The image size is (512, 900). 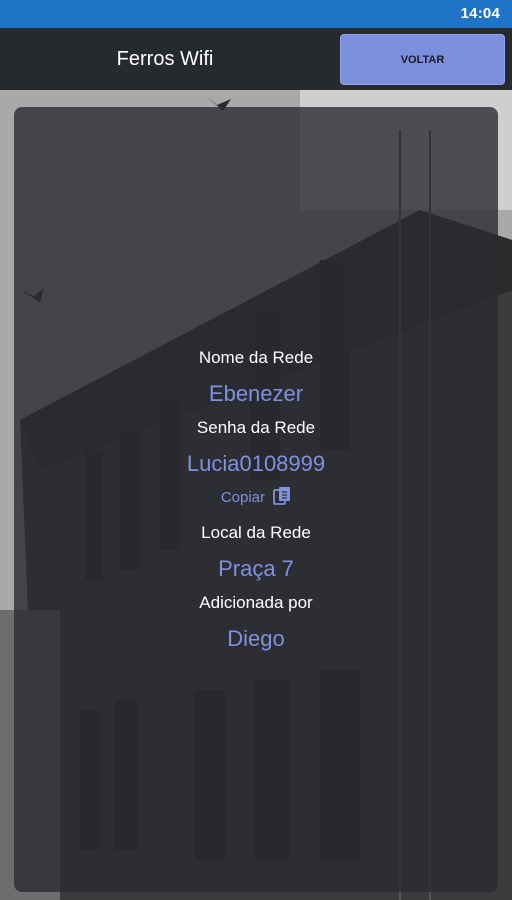 I want to click on copy-password-button: Copiar, so click(x=256, y=498).